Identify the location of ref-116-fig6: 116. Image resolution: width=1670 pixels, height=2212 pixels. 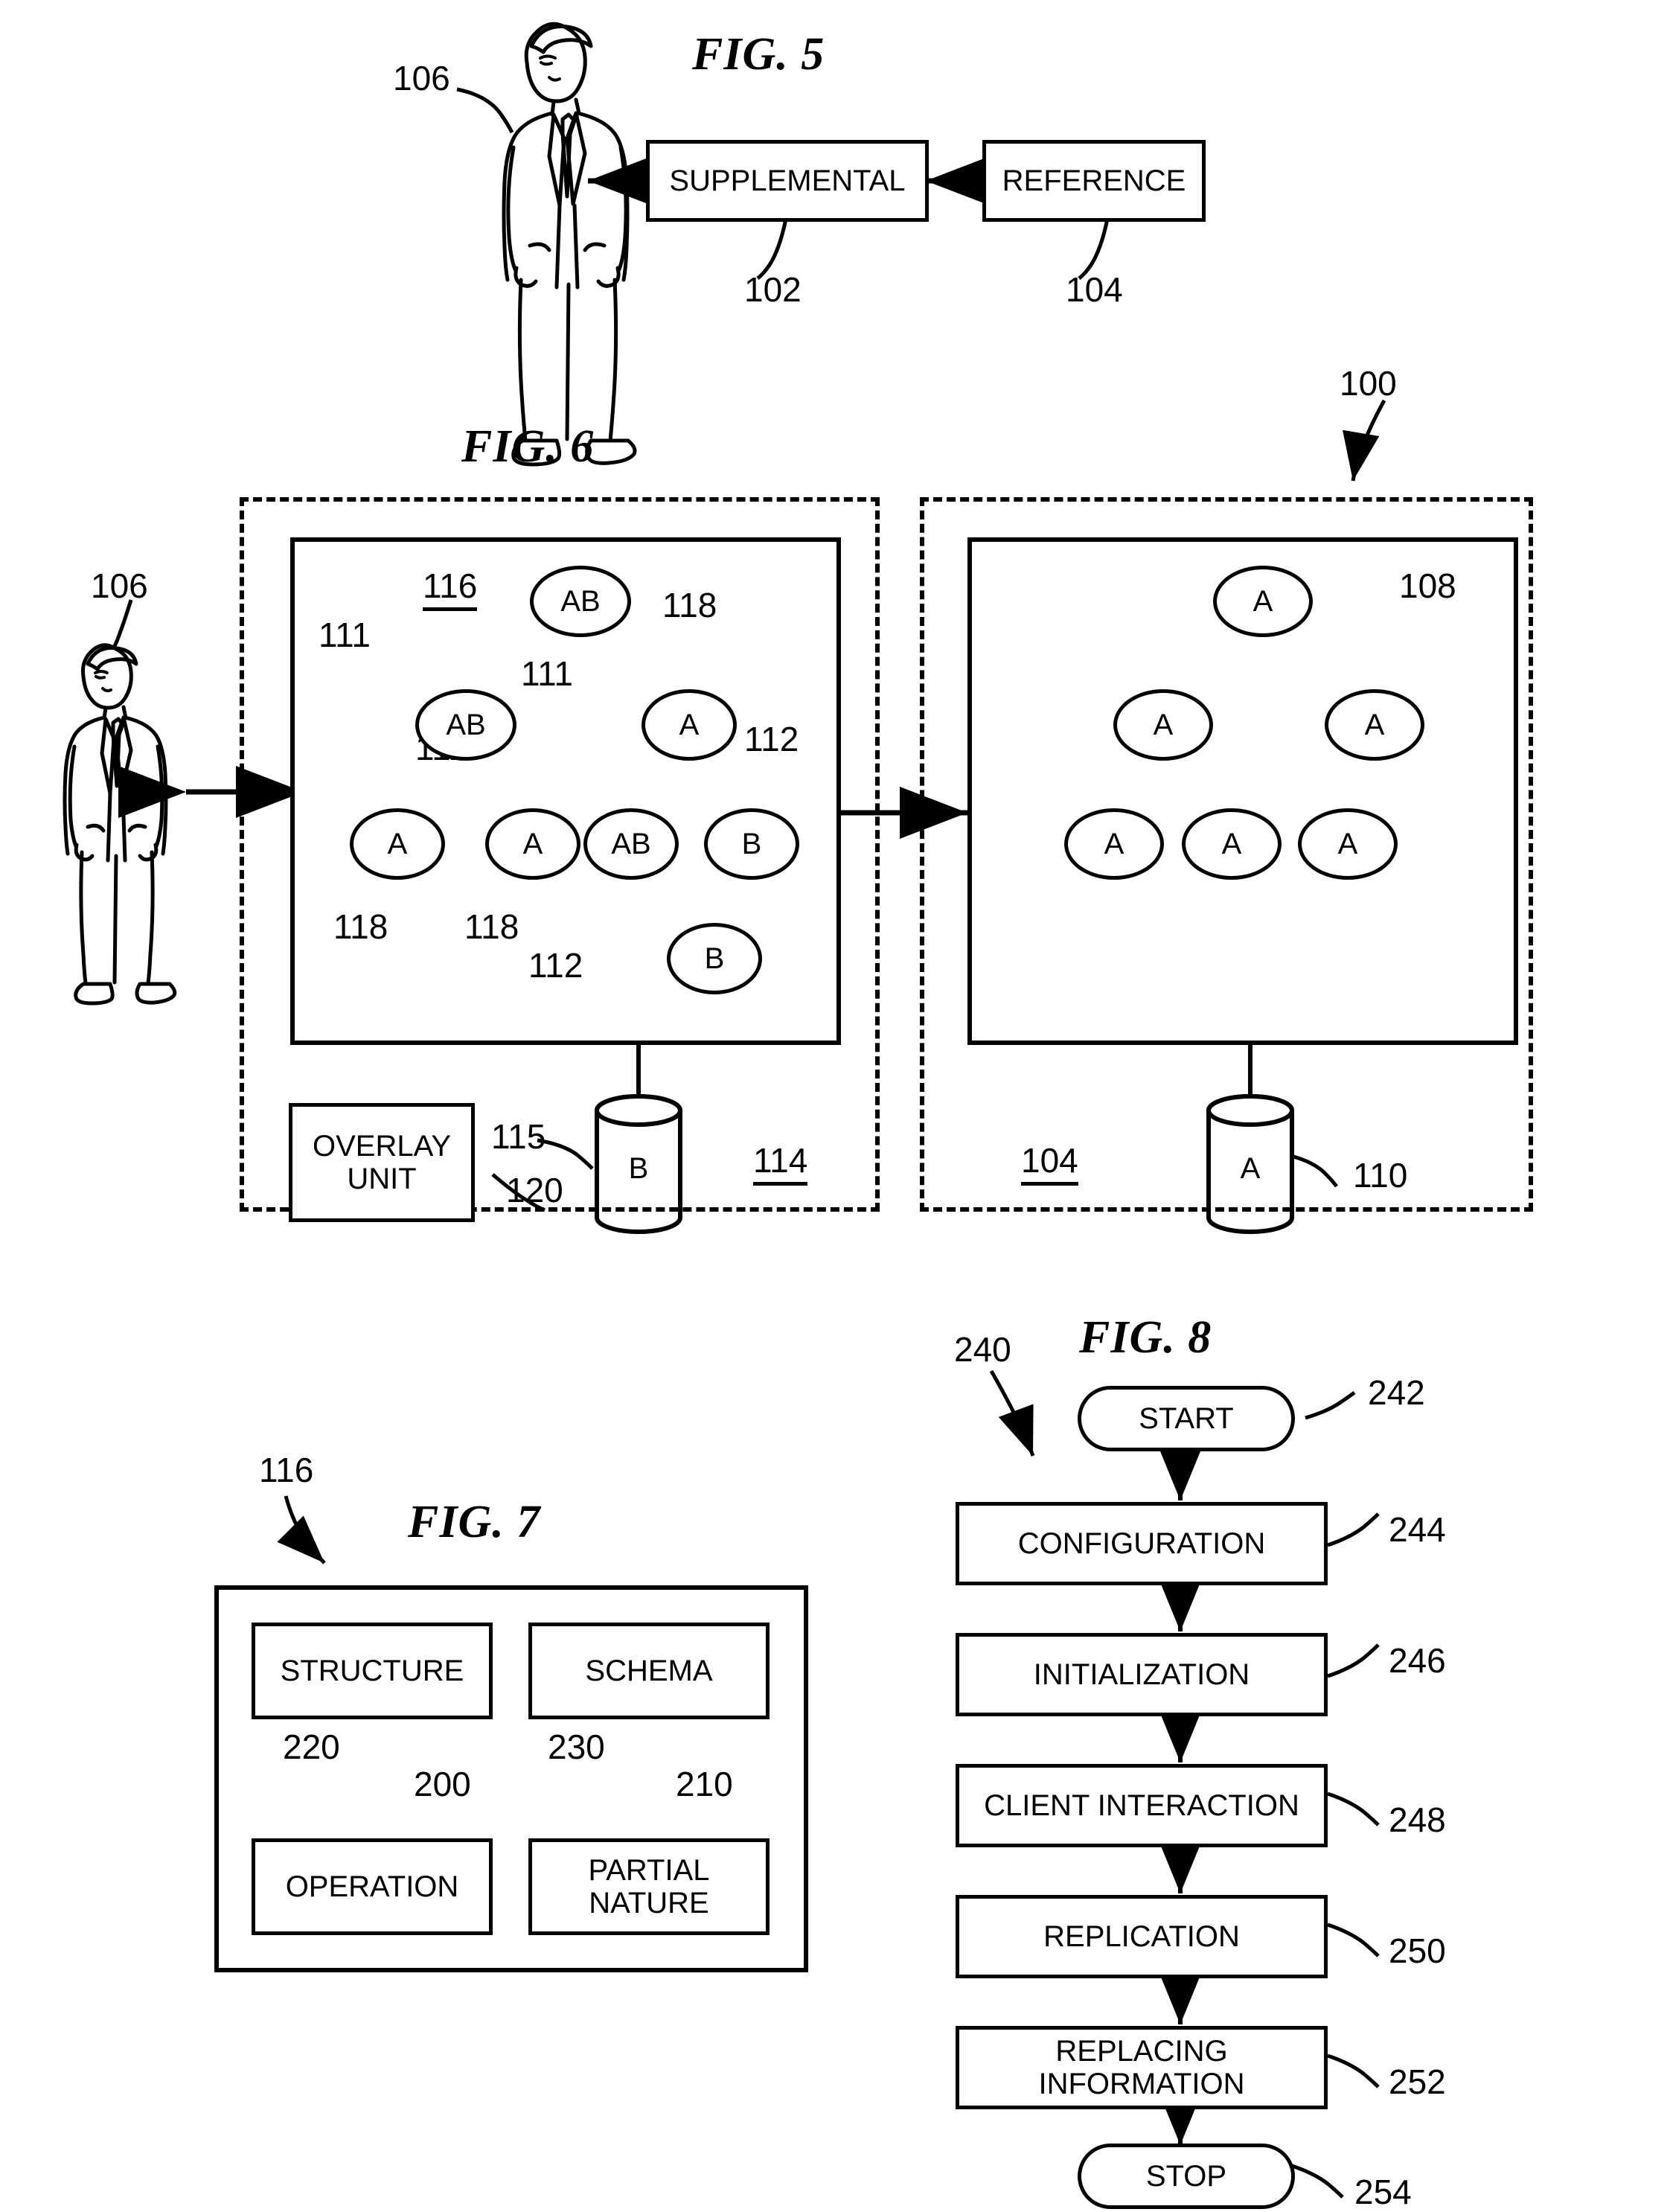
(450, 589).